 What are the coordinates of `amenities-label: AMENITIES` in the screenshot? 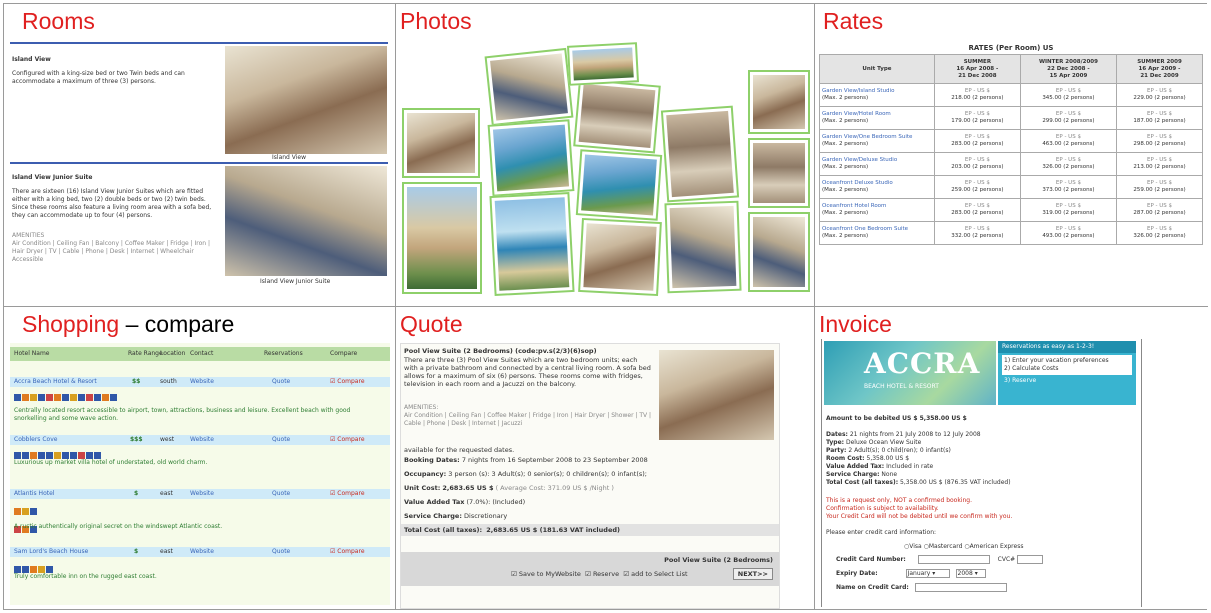 It's located at (28, 235).